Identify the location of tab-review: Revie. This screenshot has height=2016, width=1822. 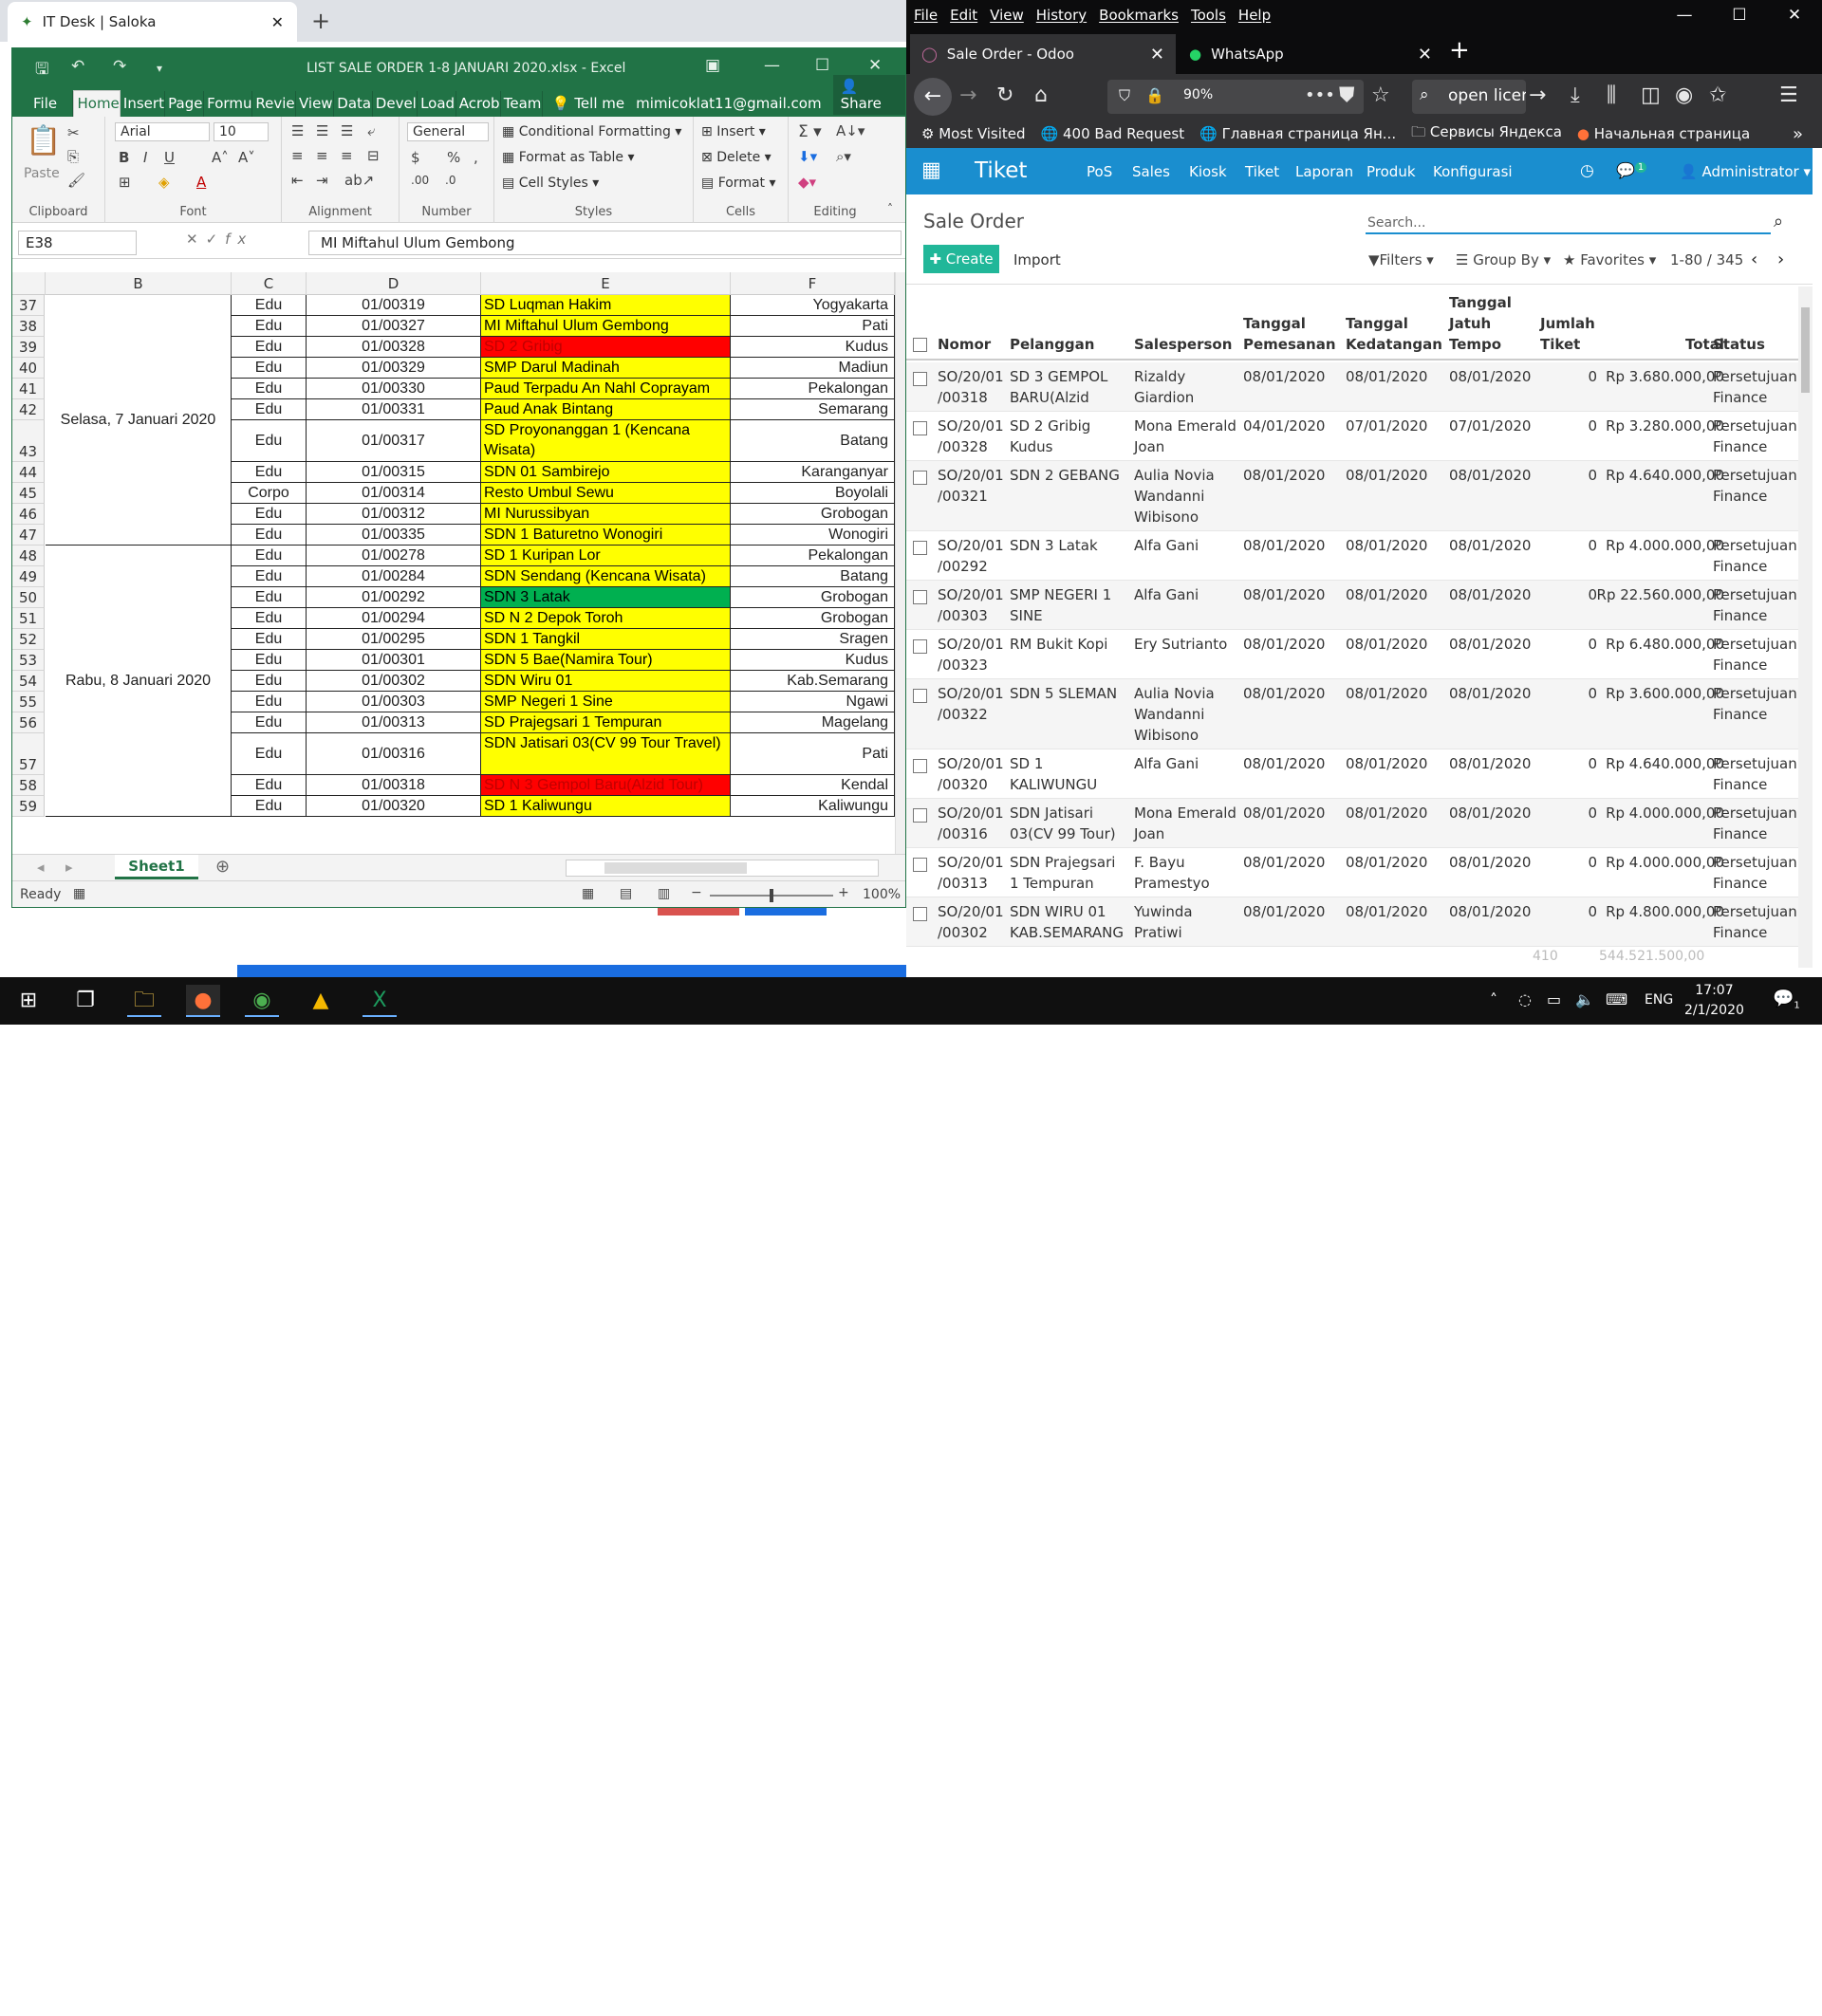
(274, 104).